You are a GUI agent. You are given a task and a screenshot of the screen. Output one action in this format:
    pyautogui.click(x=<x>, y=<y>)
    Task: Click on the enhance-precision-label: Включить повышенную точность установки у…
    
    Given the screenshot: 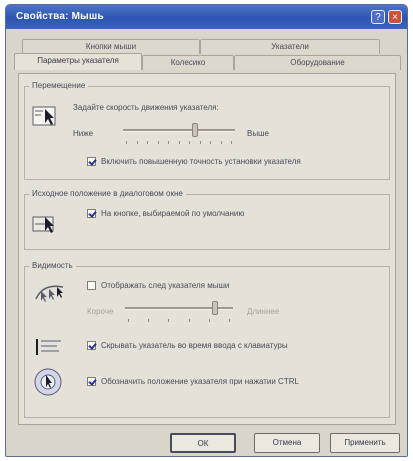 What is the action you would take?
    pyautogui.click(x=201, y=161)
    